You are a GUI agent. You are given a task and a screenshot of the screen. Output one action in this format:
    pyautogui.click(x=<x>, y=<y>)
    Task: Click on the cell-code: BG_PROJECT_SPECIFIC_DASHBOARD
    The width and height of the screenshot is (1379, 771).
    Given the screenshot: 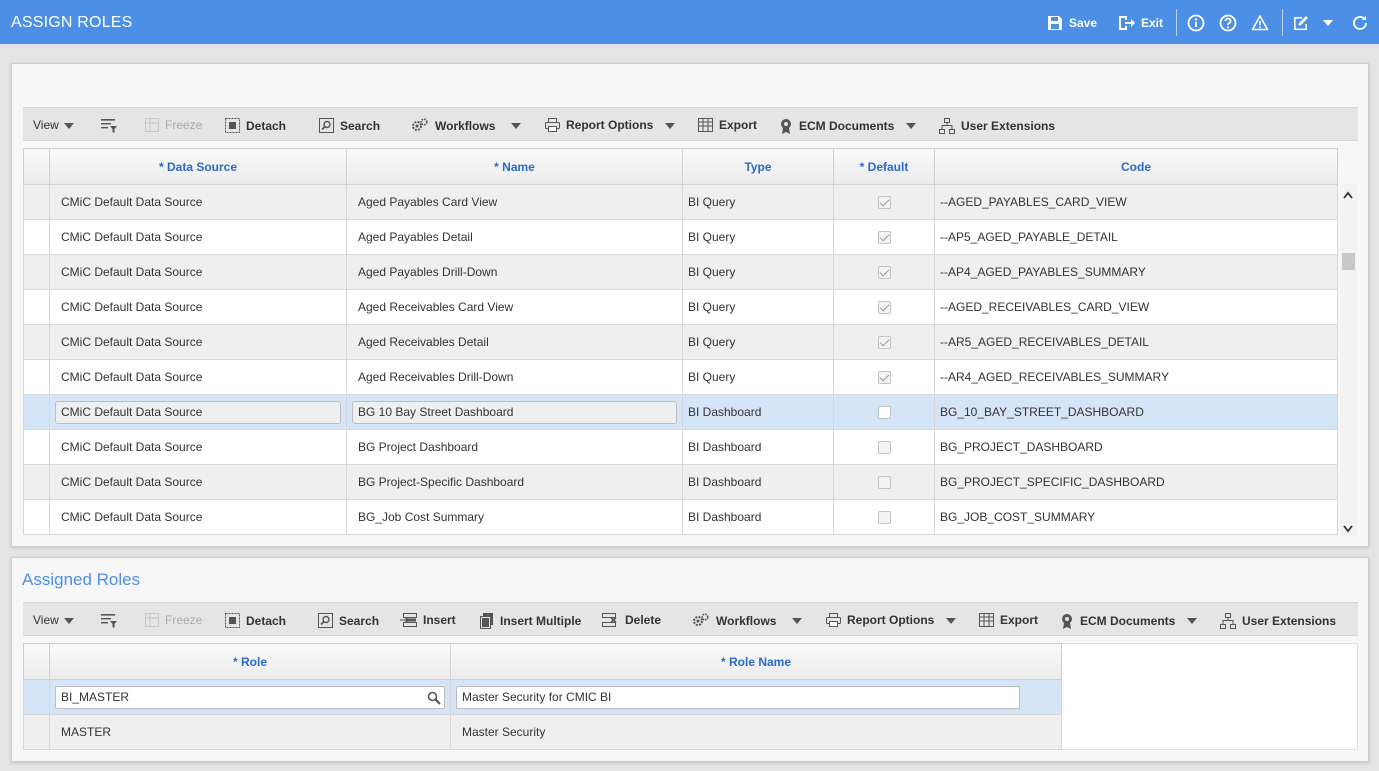 What is the action you would take?
    pyautogui.click(x=1136, y=482)
    